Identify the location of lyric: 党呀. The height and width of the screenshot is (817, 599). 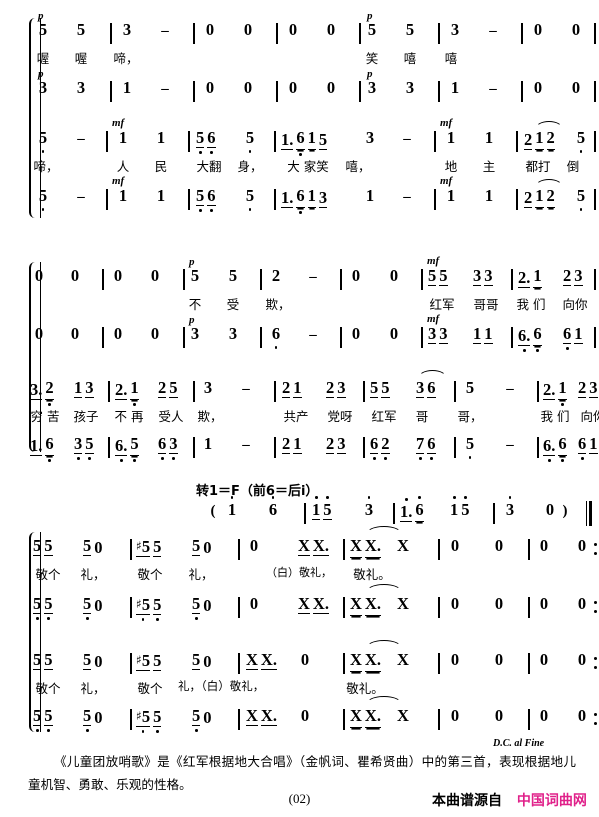
(340, 416).